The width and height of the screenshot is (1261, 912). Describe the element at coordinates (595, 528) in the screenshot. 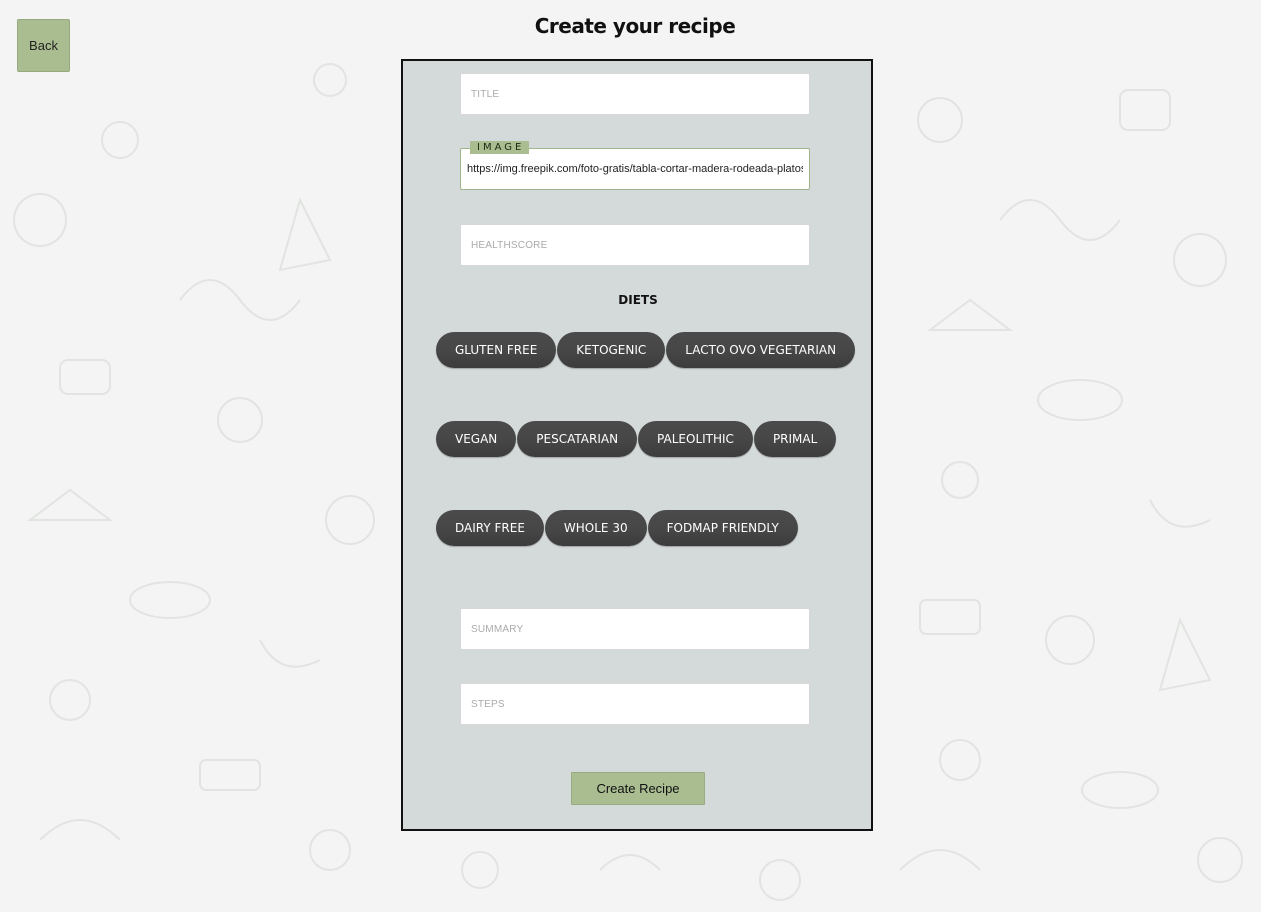

I see `diet-chip-whole-30: WHOLE 30` at that location.